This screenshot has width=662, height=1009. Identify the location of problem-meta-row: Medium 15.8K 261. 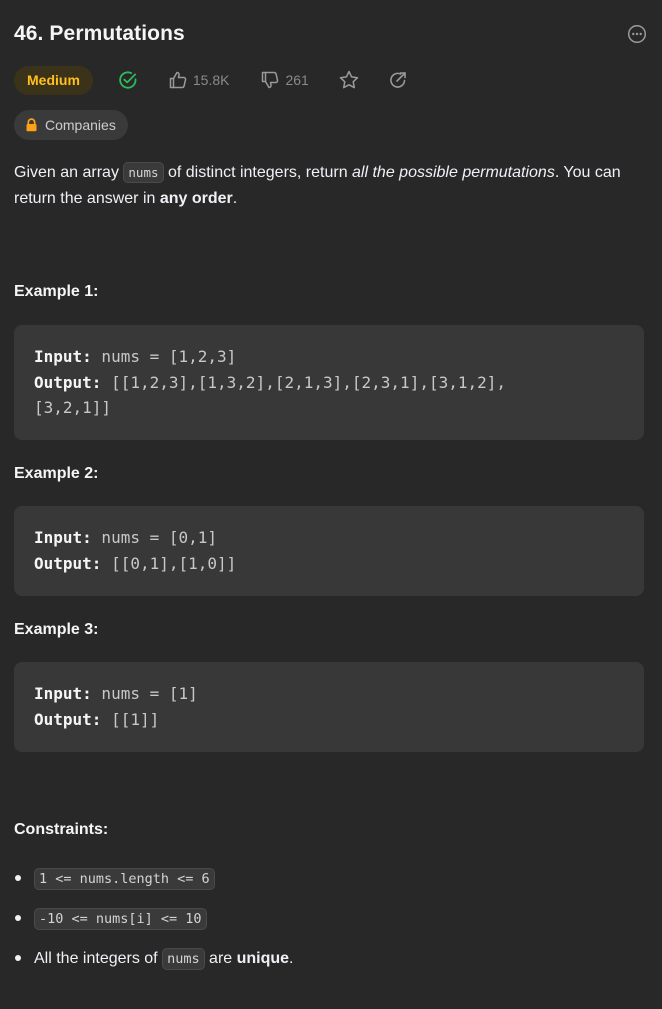
(211, 80).